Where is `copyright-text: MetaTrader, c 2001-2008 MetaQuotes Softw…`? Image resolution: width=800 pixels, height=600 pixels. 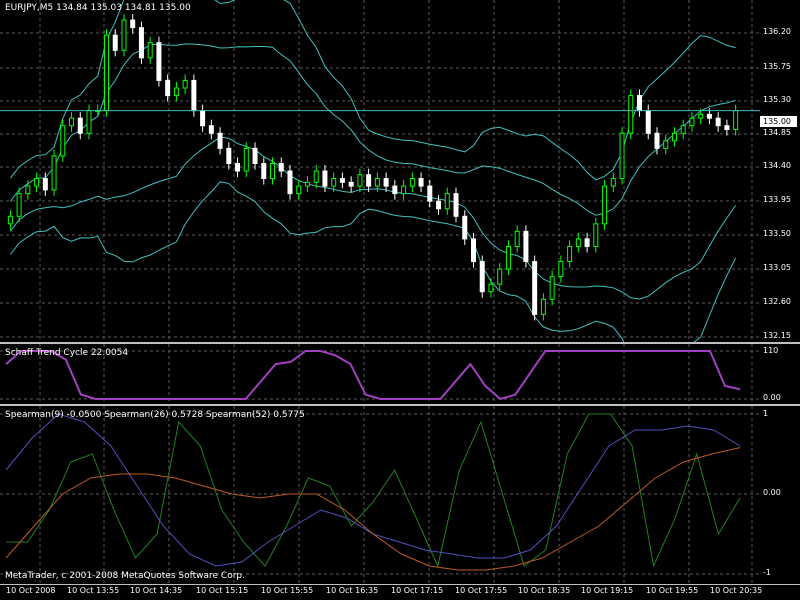
copyright-text: MetaTrader, c 2001-2008 MetaQuotes Softw… is located at coordinates (125, 576).